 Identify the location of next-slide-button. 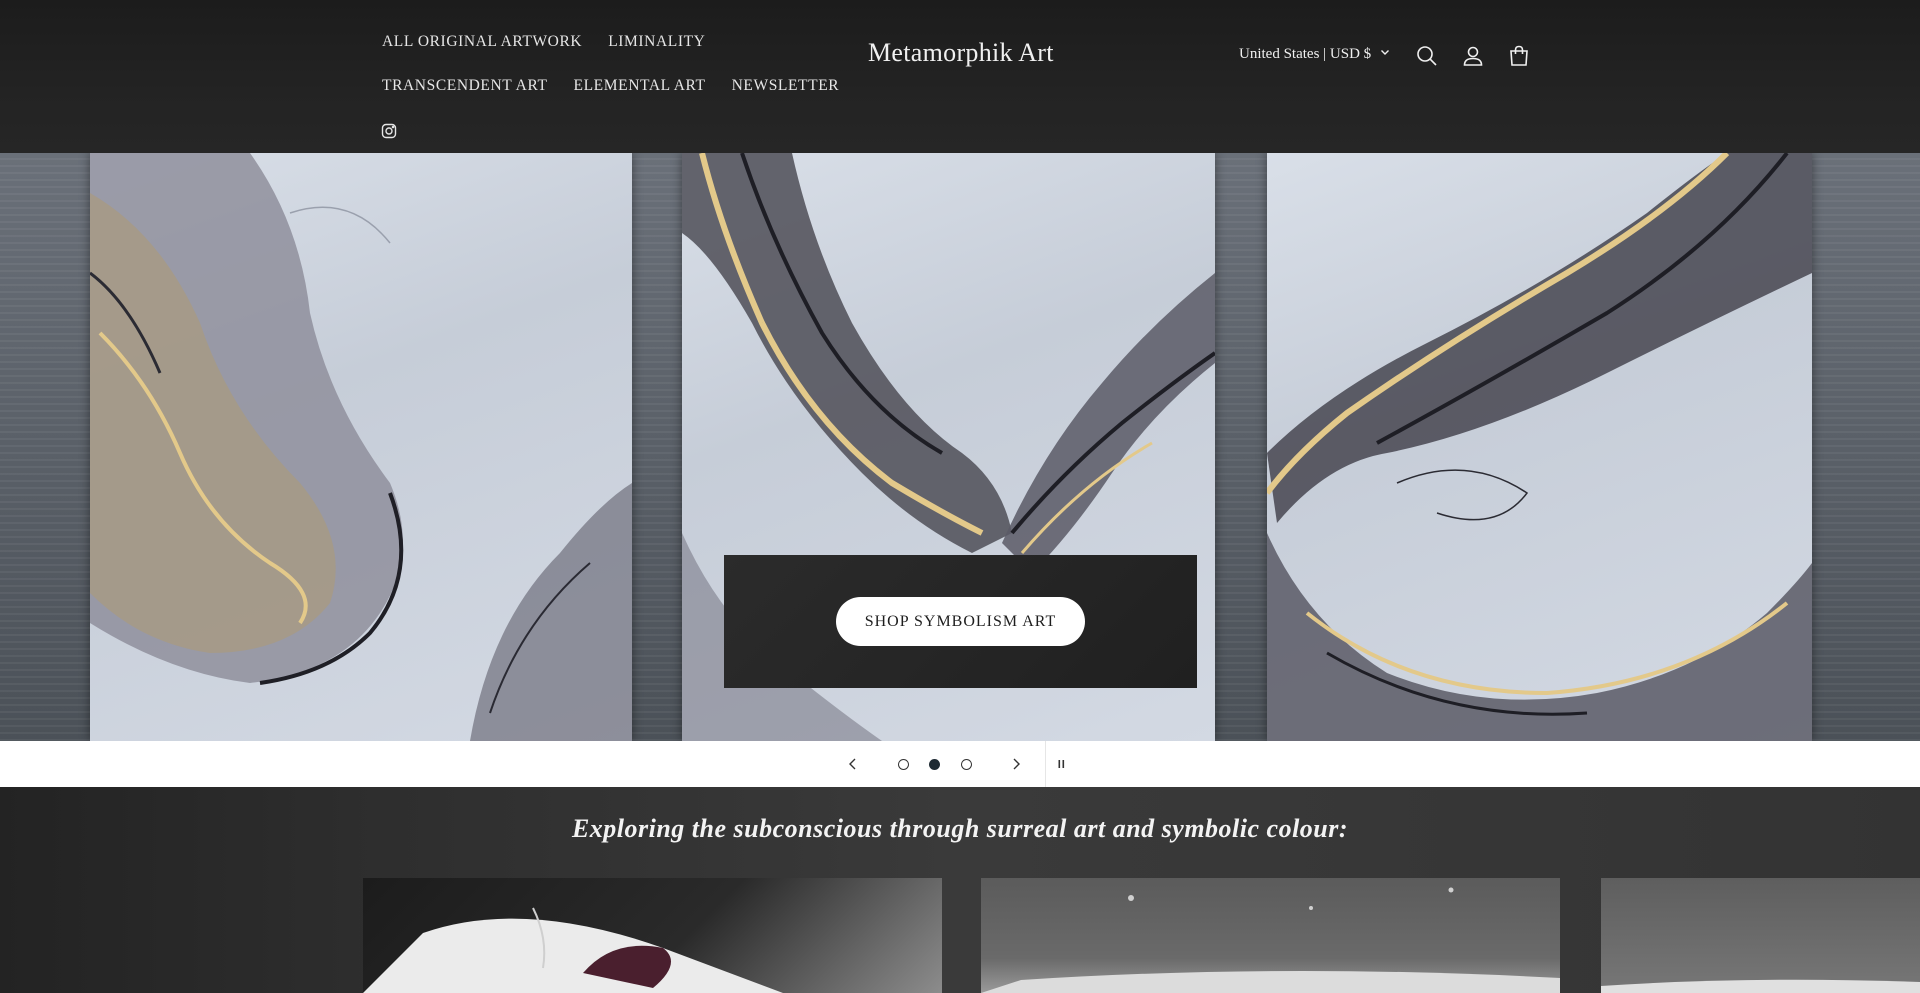
(1016, 764).